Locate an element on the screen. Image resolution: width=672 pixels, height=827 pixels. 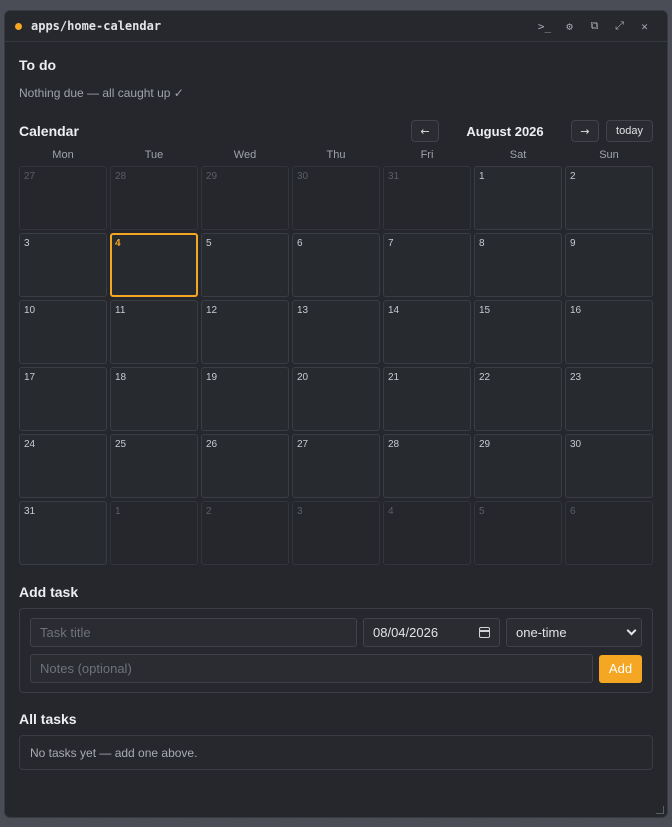
add-task-button: Add is located at coordinates (620, 668).